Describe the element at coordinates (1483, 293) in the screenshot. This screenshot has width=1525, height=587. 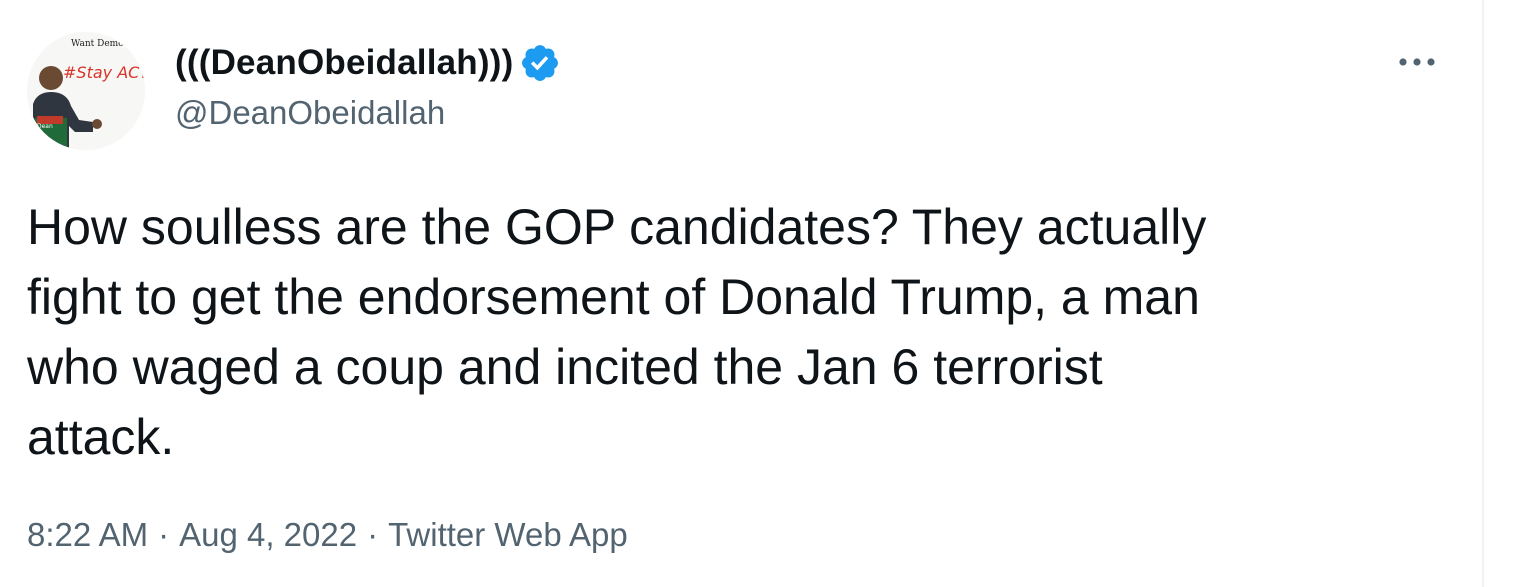
I see `column-divider` at that location.